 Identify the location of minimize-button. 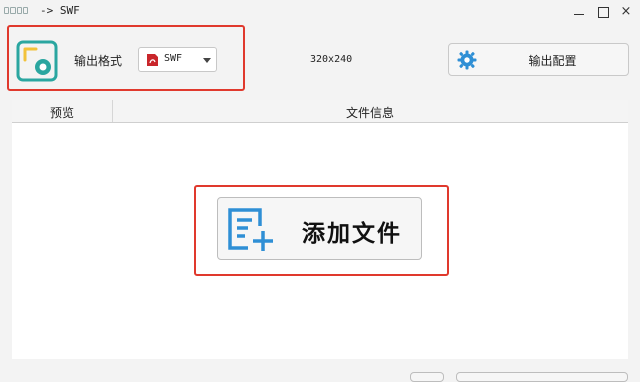
(579, 12).